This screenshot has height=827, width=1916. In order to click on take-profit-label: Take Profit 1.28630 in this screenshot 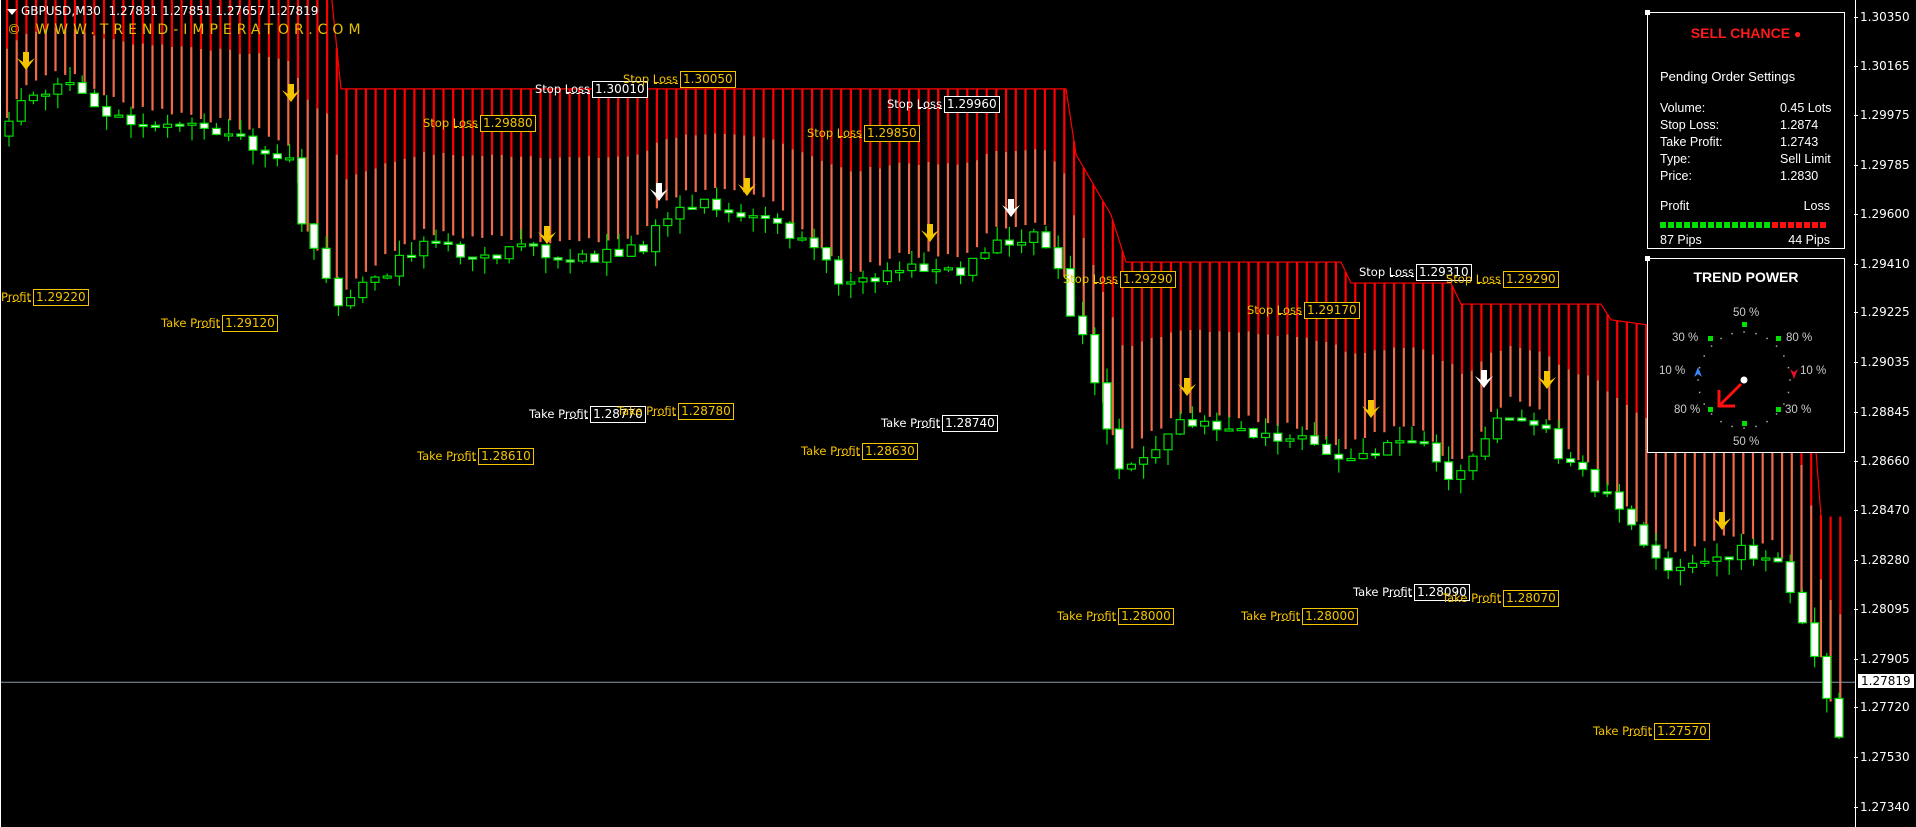, I will do `click(859, 451)`.